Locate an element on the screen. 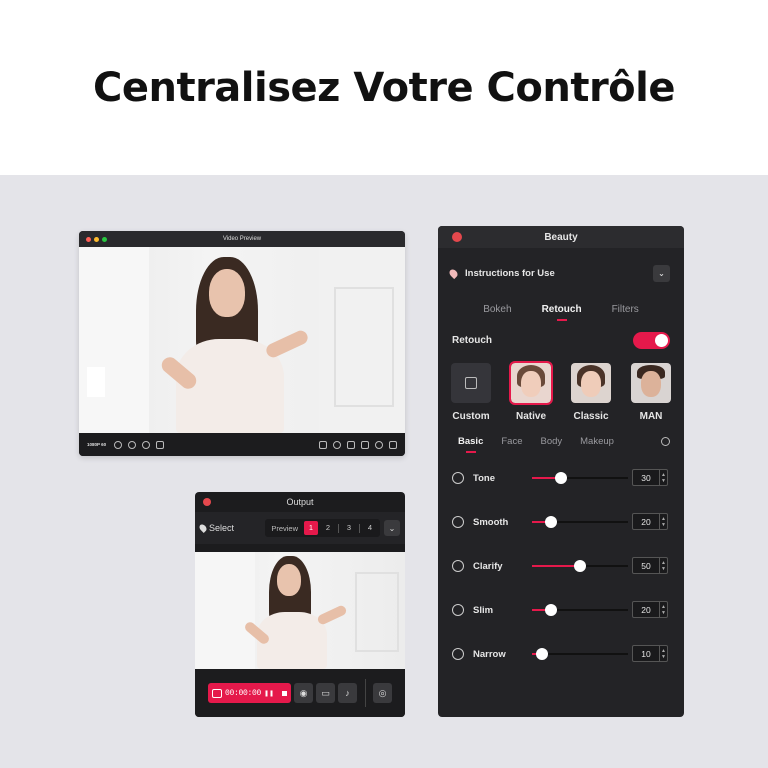  microphone-button: ♪ is located at coordinates (347, 693).